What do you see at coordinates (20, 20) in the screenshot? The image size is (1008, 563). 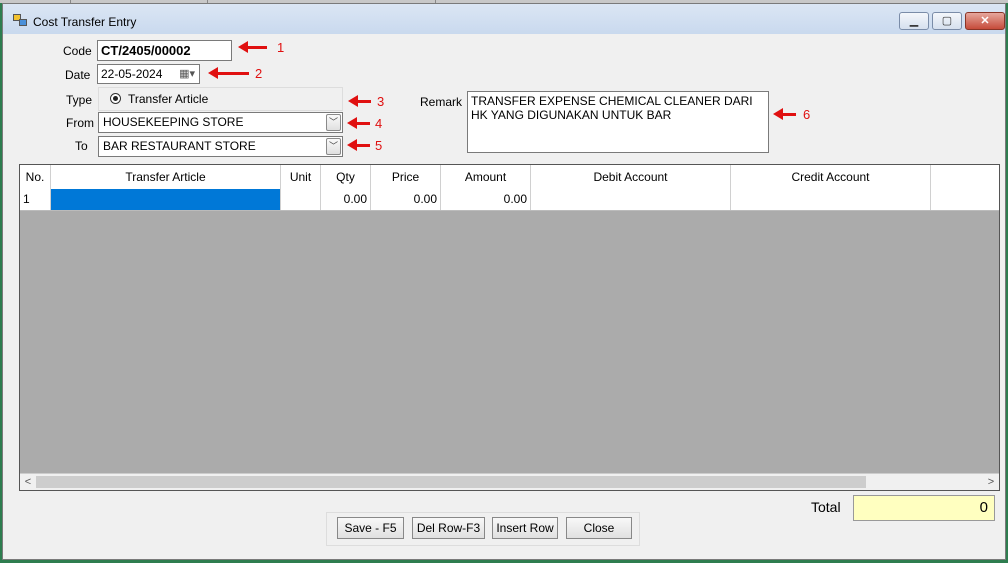 I see `app-icon` at bounding box center [20, 20].